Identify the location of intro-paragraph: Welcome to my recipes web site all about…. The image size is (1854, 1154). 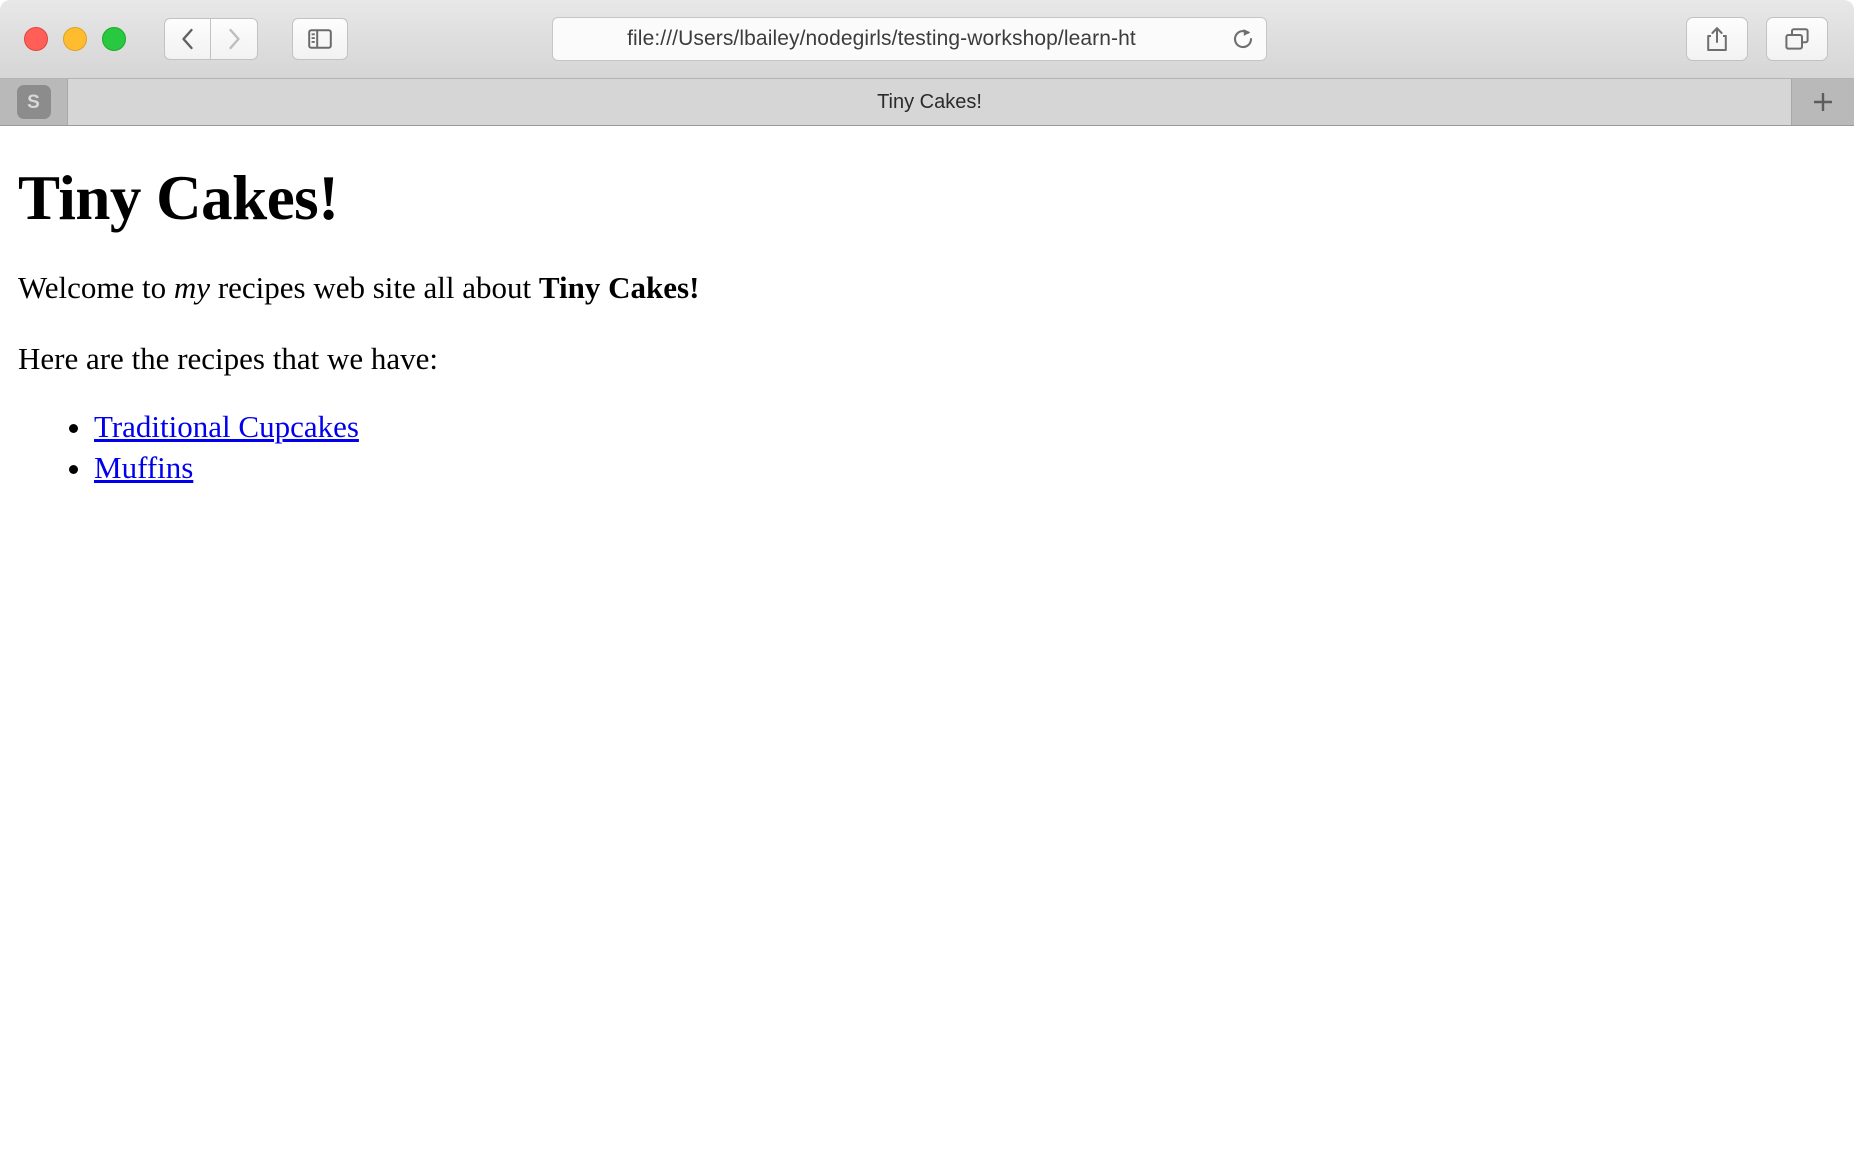
(927, 288).